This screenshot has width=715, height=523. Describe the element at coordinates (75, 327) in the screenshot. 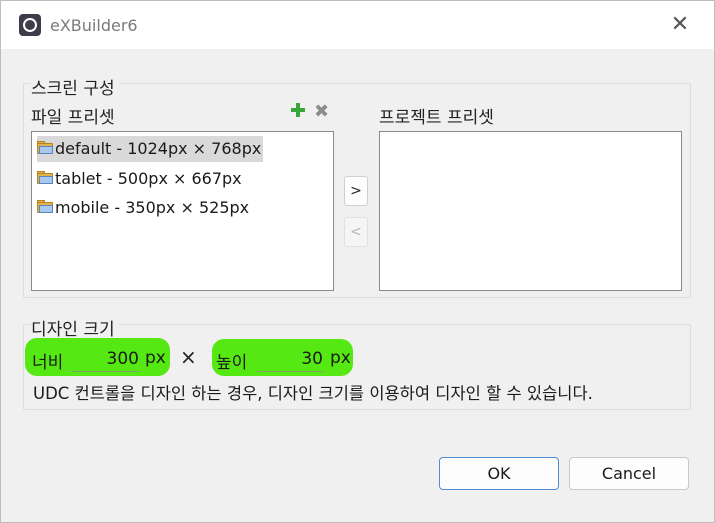

I see `design-size-label: 디자인 크기` at that location.